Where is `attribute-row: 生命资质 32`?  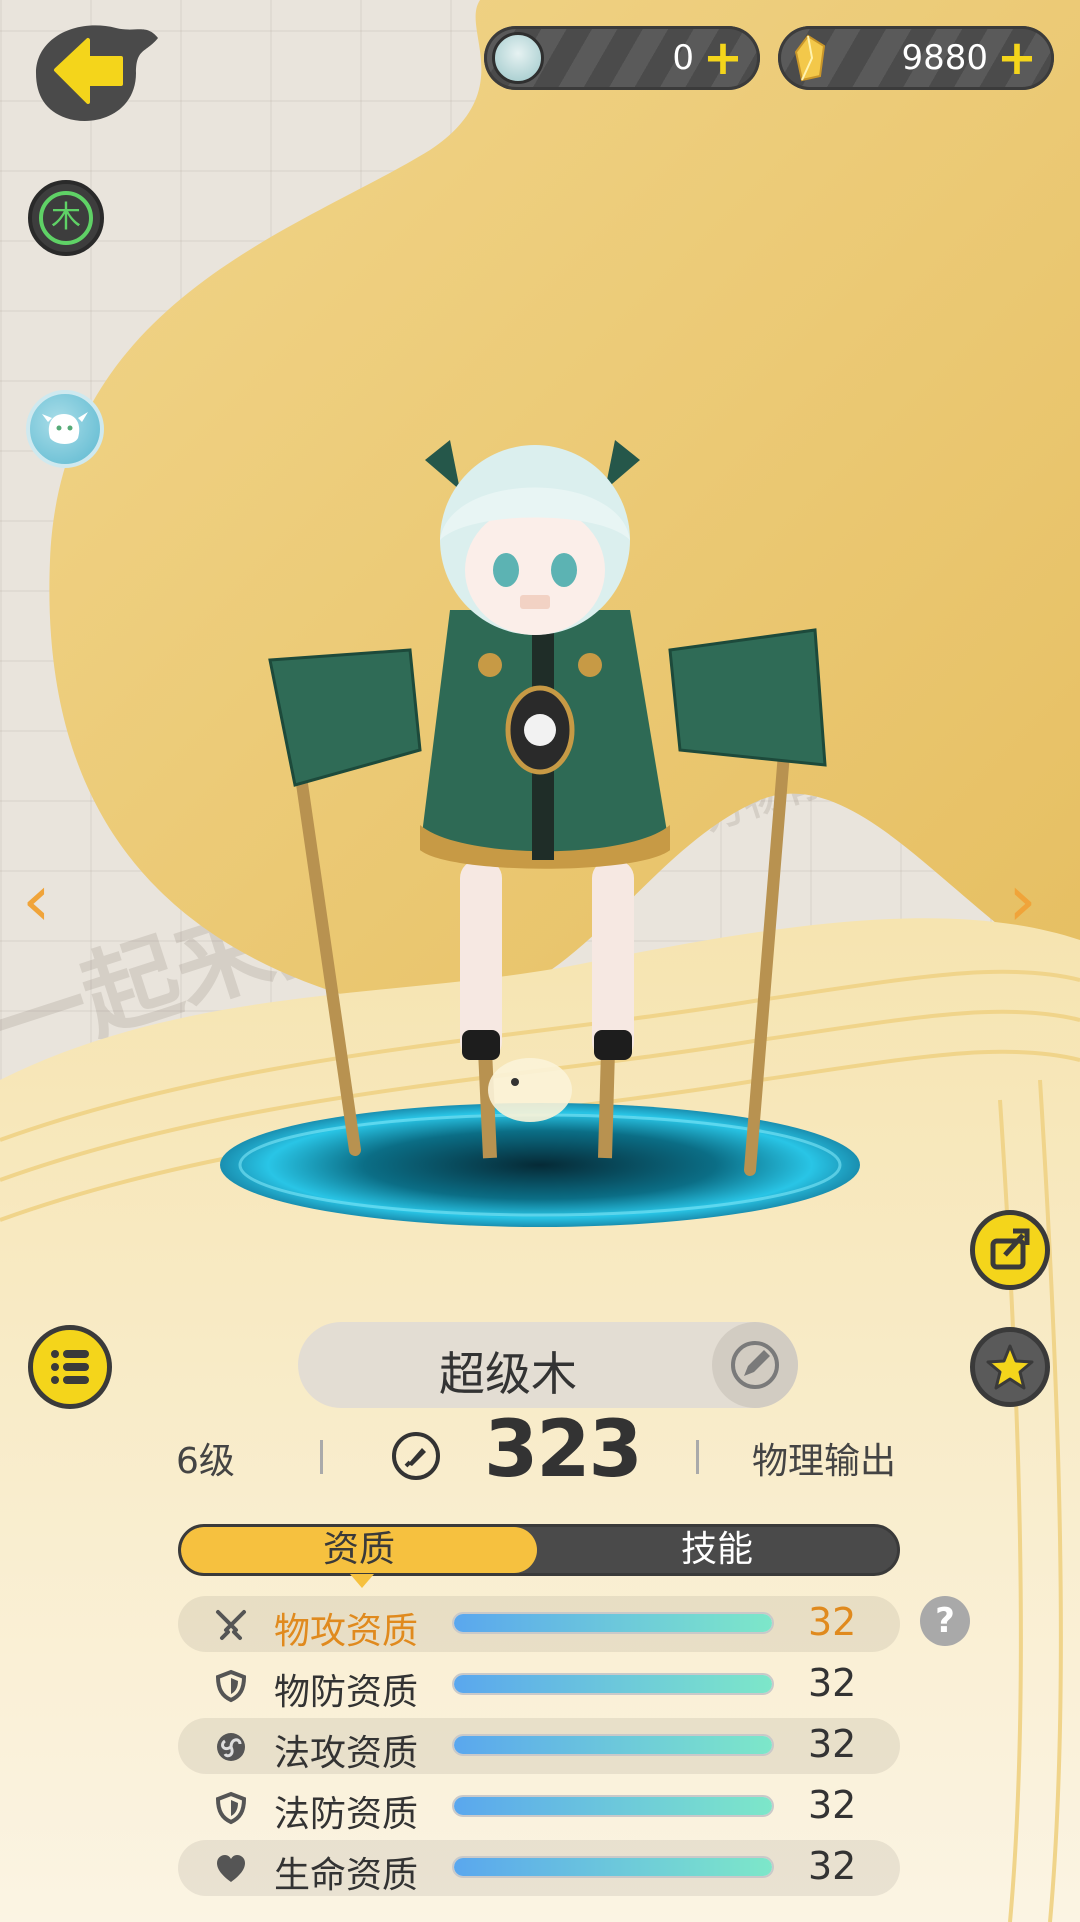
attribute-row: 生命资质 32 is located at coordinates (539, 1868).